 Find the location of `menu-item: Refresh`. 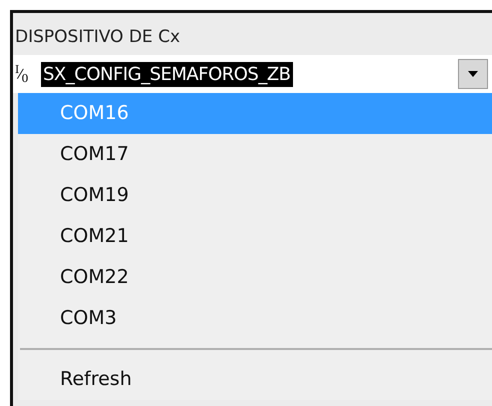

menu-item: Refresh is located at coordinates (255, 379).